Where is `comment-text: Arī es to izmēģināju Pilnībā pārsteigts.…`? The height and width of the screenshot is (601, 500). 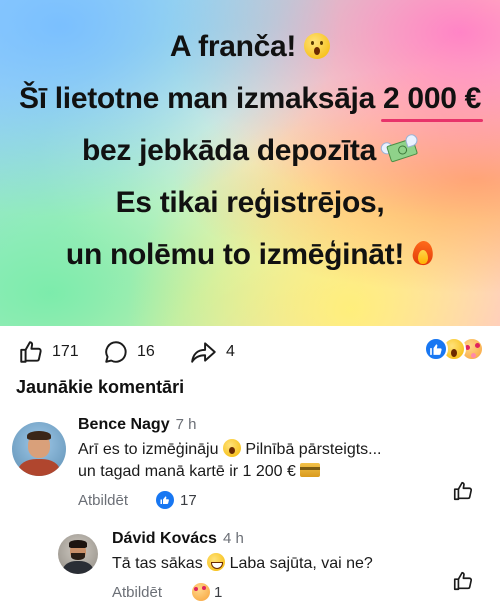 comment-text: Arī es to izmēģināju Pilnībā pārsteigts.… is located at coordinates (230, 459).